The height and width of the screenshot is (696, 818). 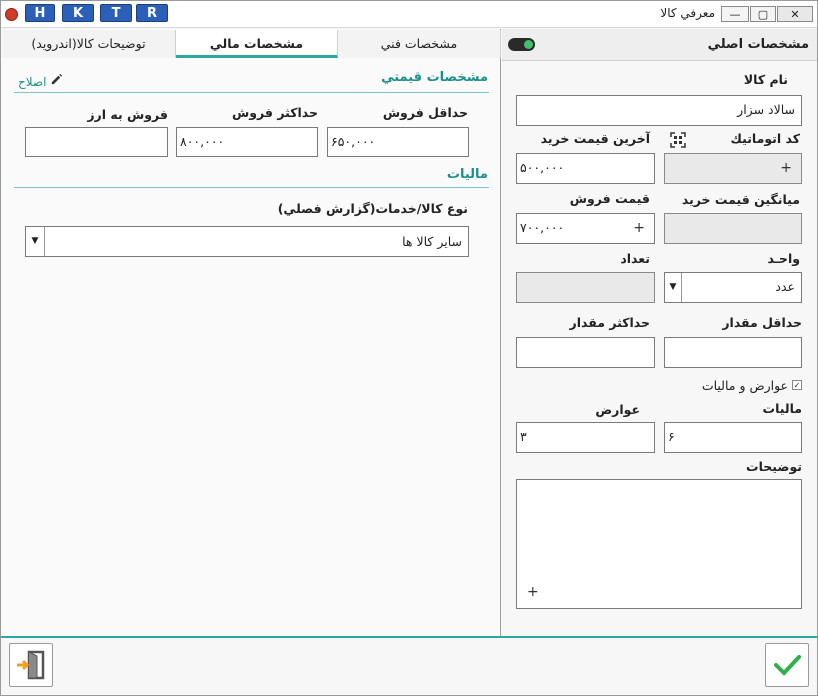 I want to click on unit-value: عدد, so click(x=785, y=286).